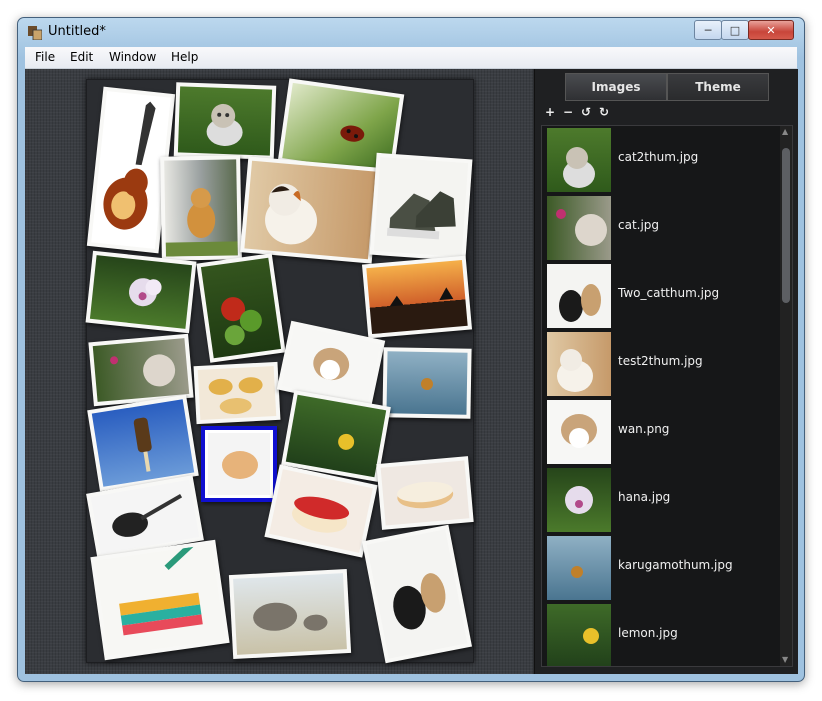 This screenshot has height=701, width=822. What do you see at coordinates (735, 30) in the screenshot?
I see `maximize-button: □` at bounding box center [735, 30].